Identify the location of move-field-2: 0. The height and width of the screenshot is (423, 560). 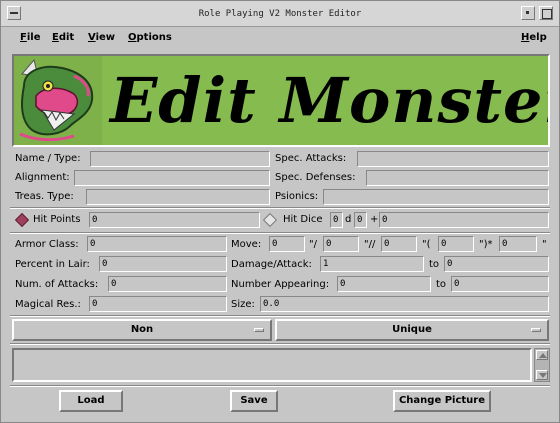
(341, 244).